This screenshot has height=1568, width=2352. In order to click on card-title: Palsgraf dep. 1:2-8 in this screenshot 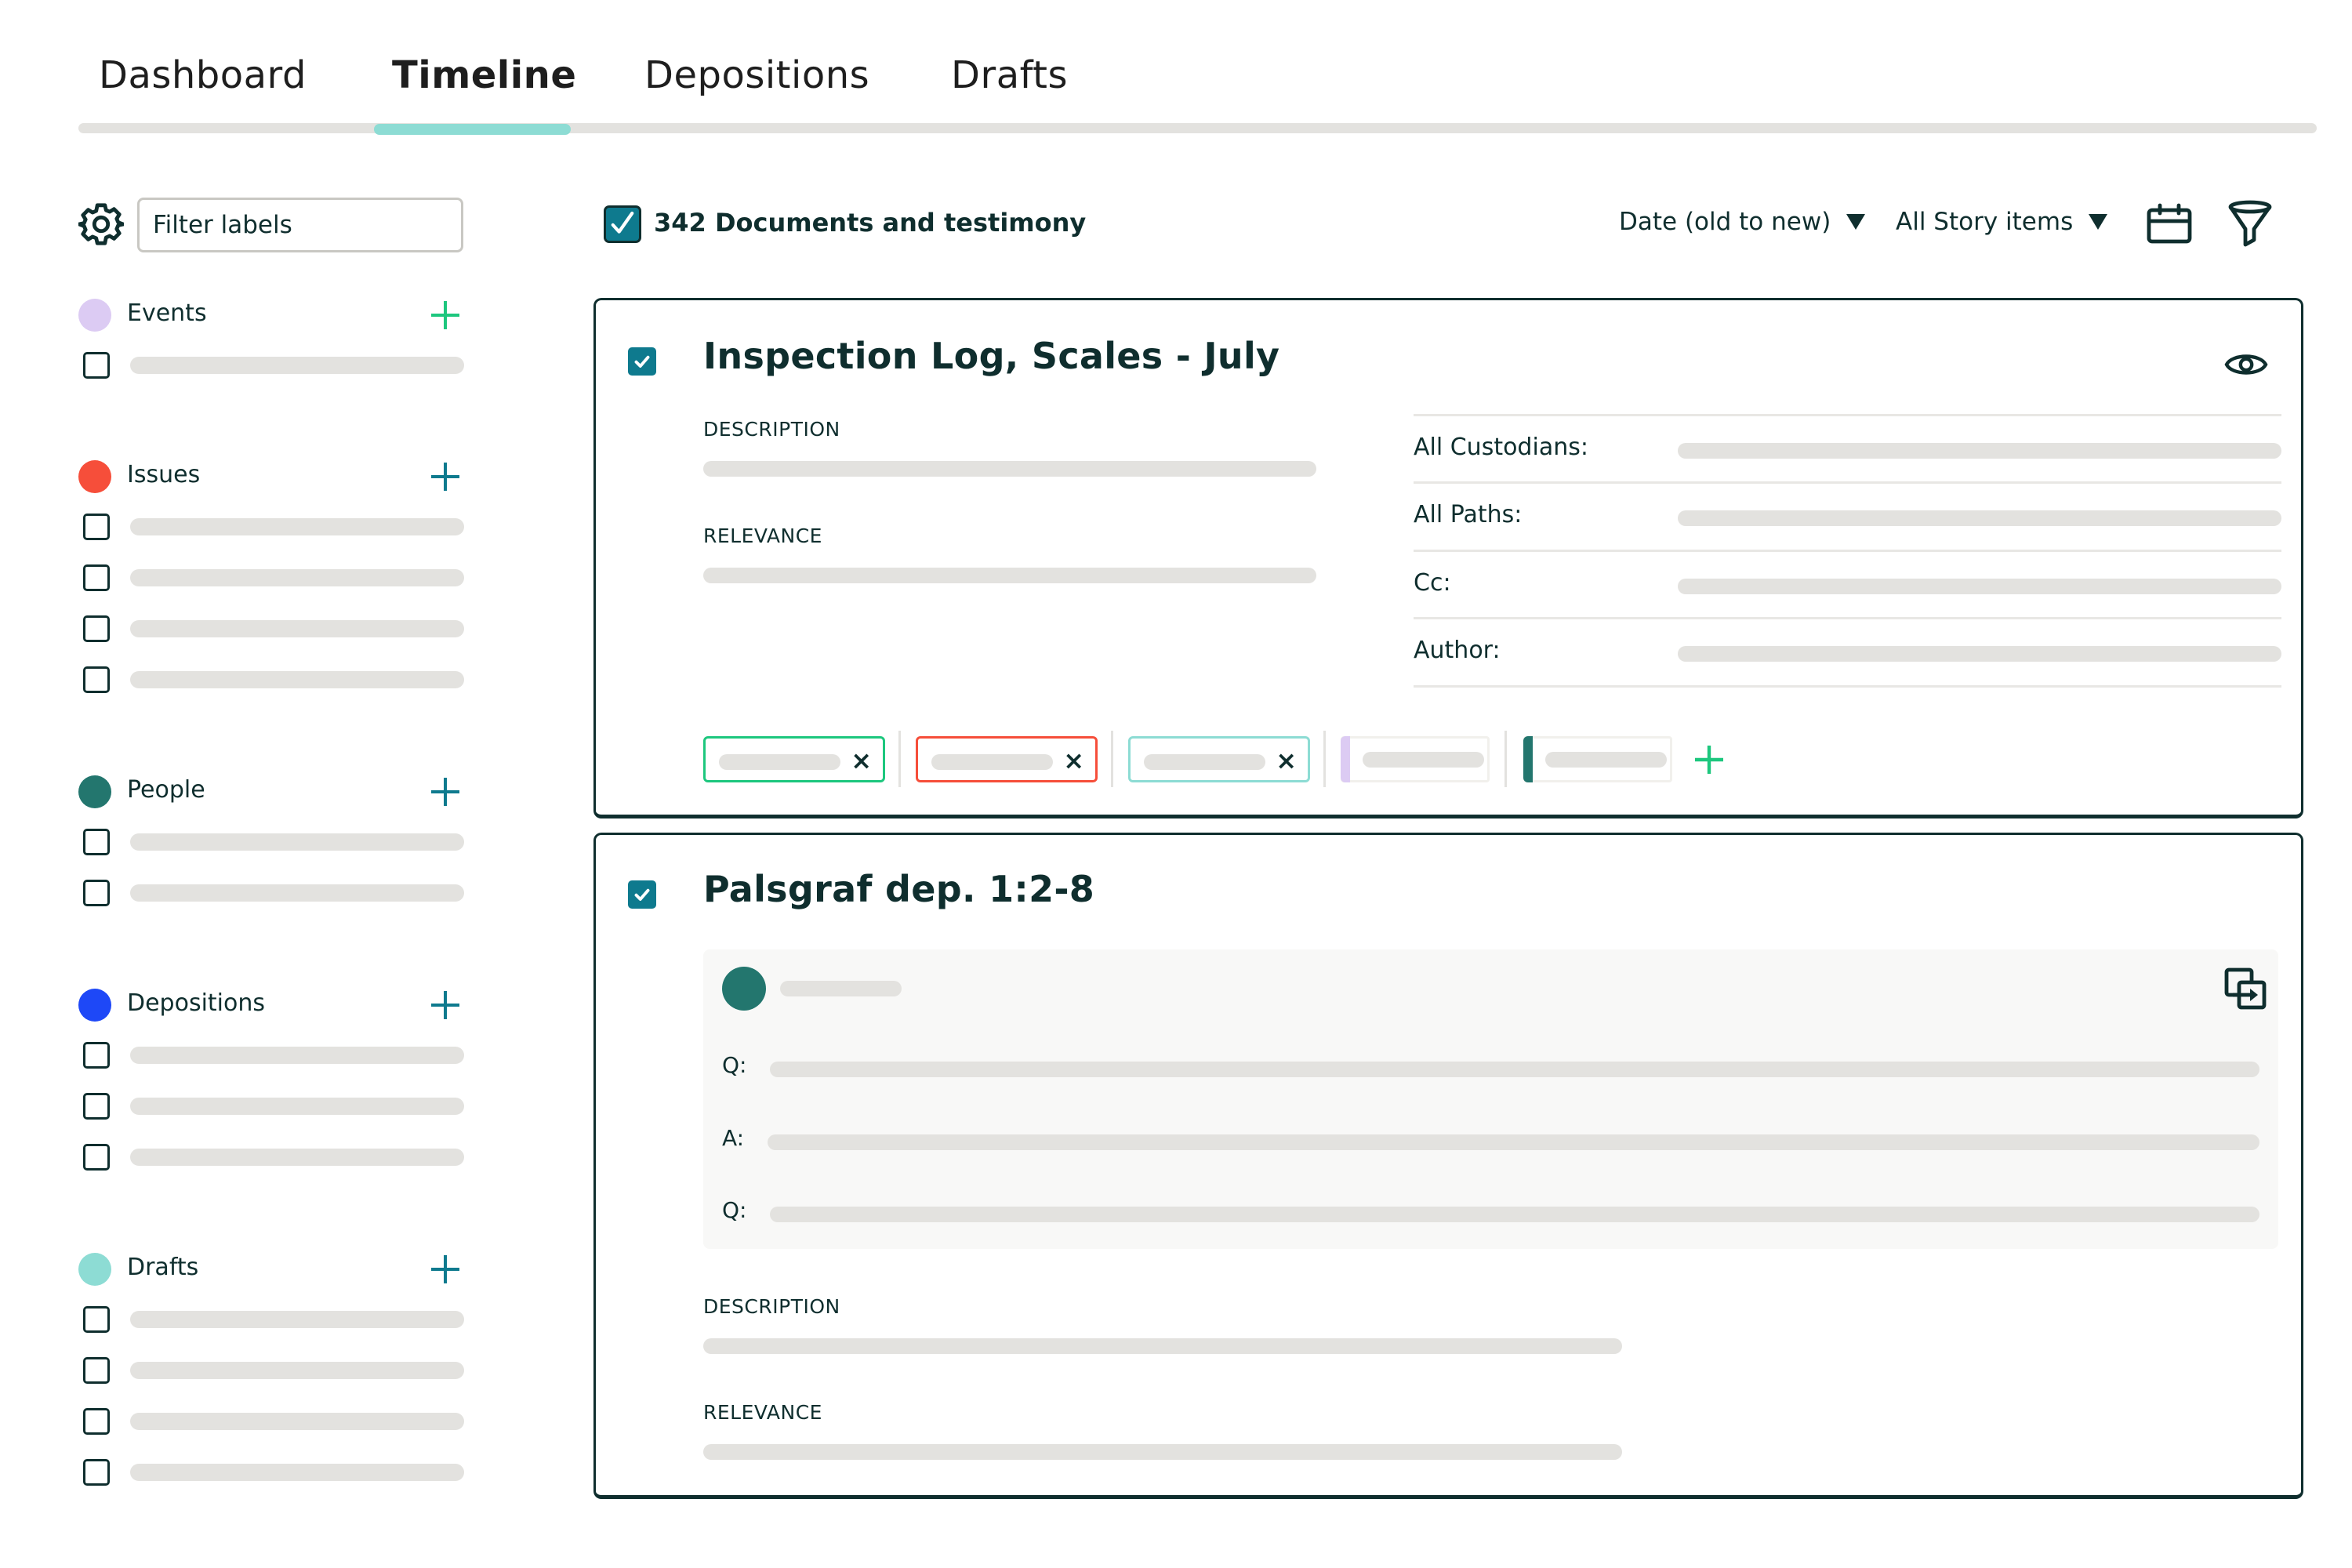, I will do `click(899, 889)`.